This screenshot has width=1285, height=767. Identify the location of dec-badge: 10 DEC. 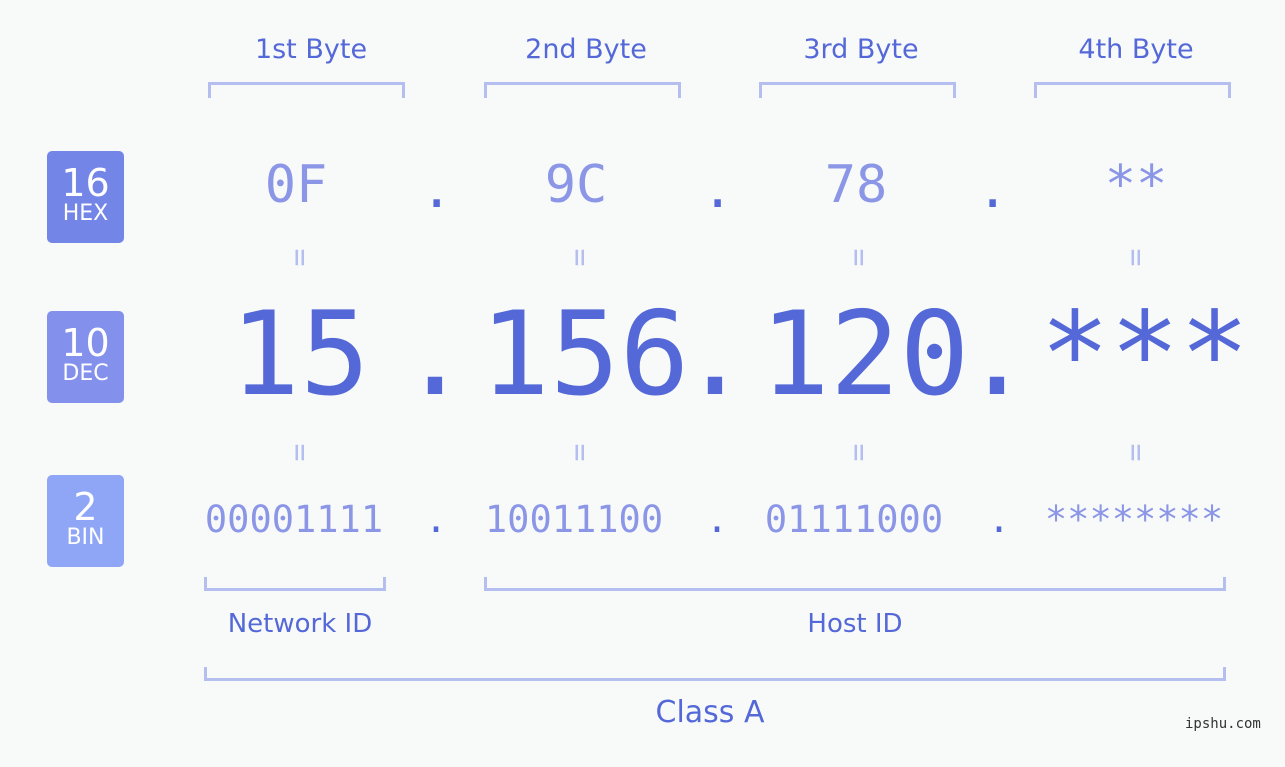
(85, 357).